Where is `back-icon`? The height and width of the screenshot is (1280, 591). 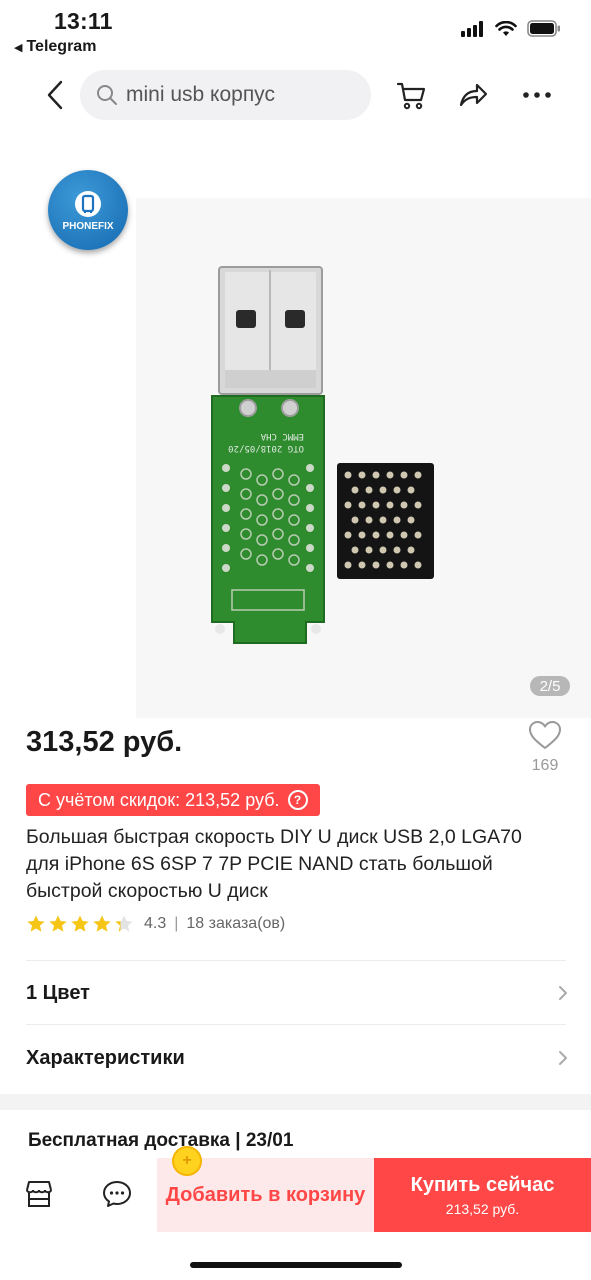 back-icon is located at coordinates (55, 95).